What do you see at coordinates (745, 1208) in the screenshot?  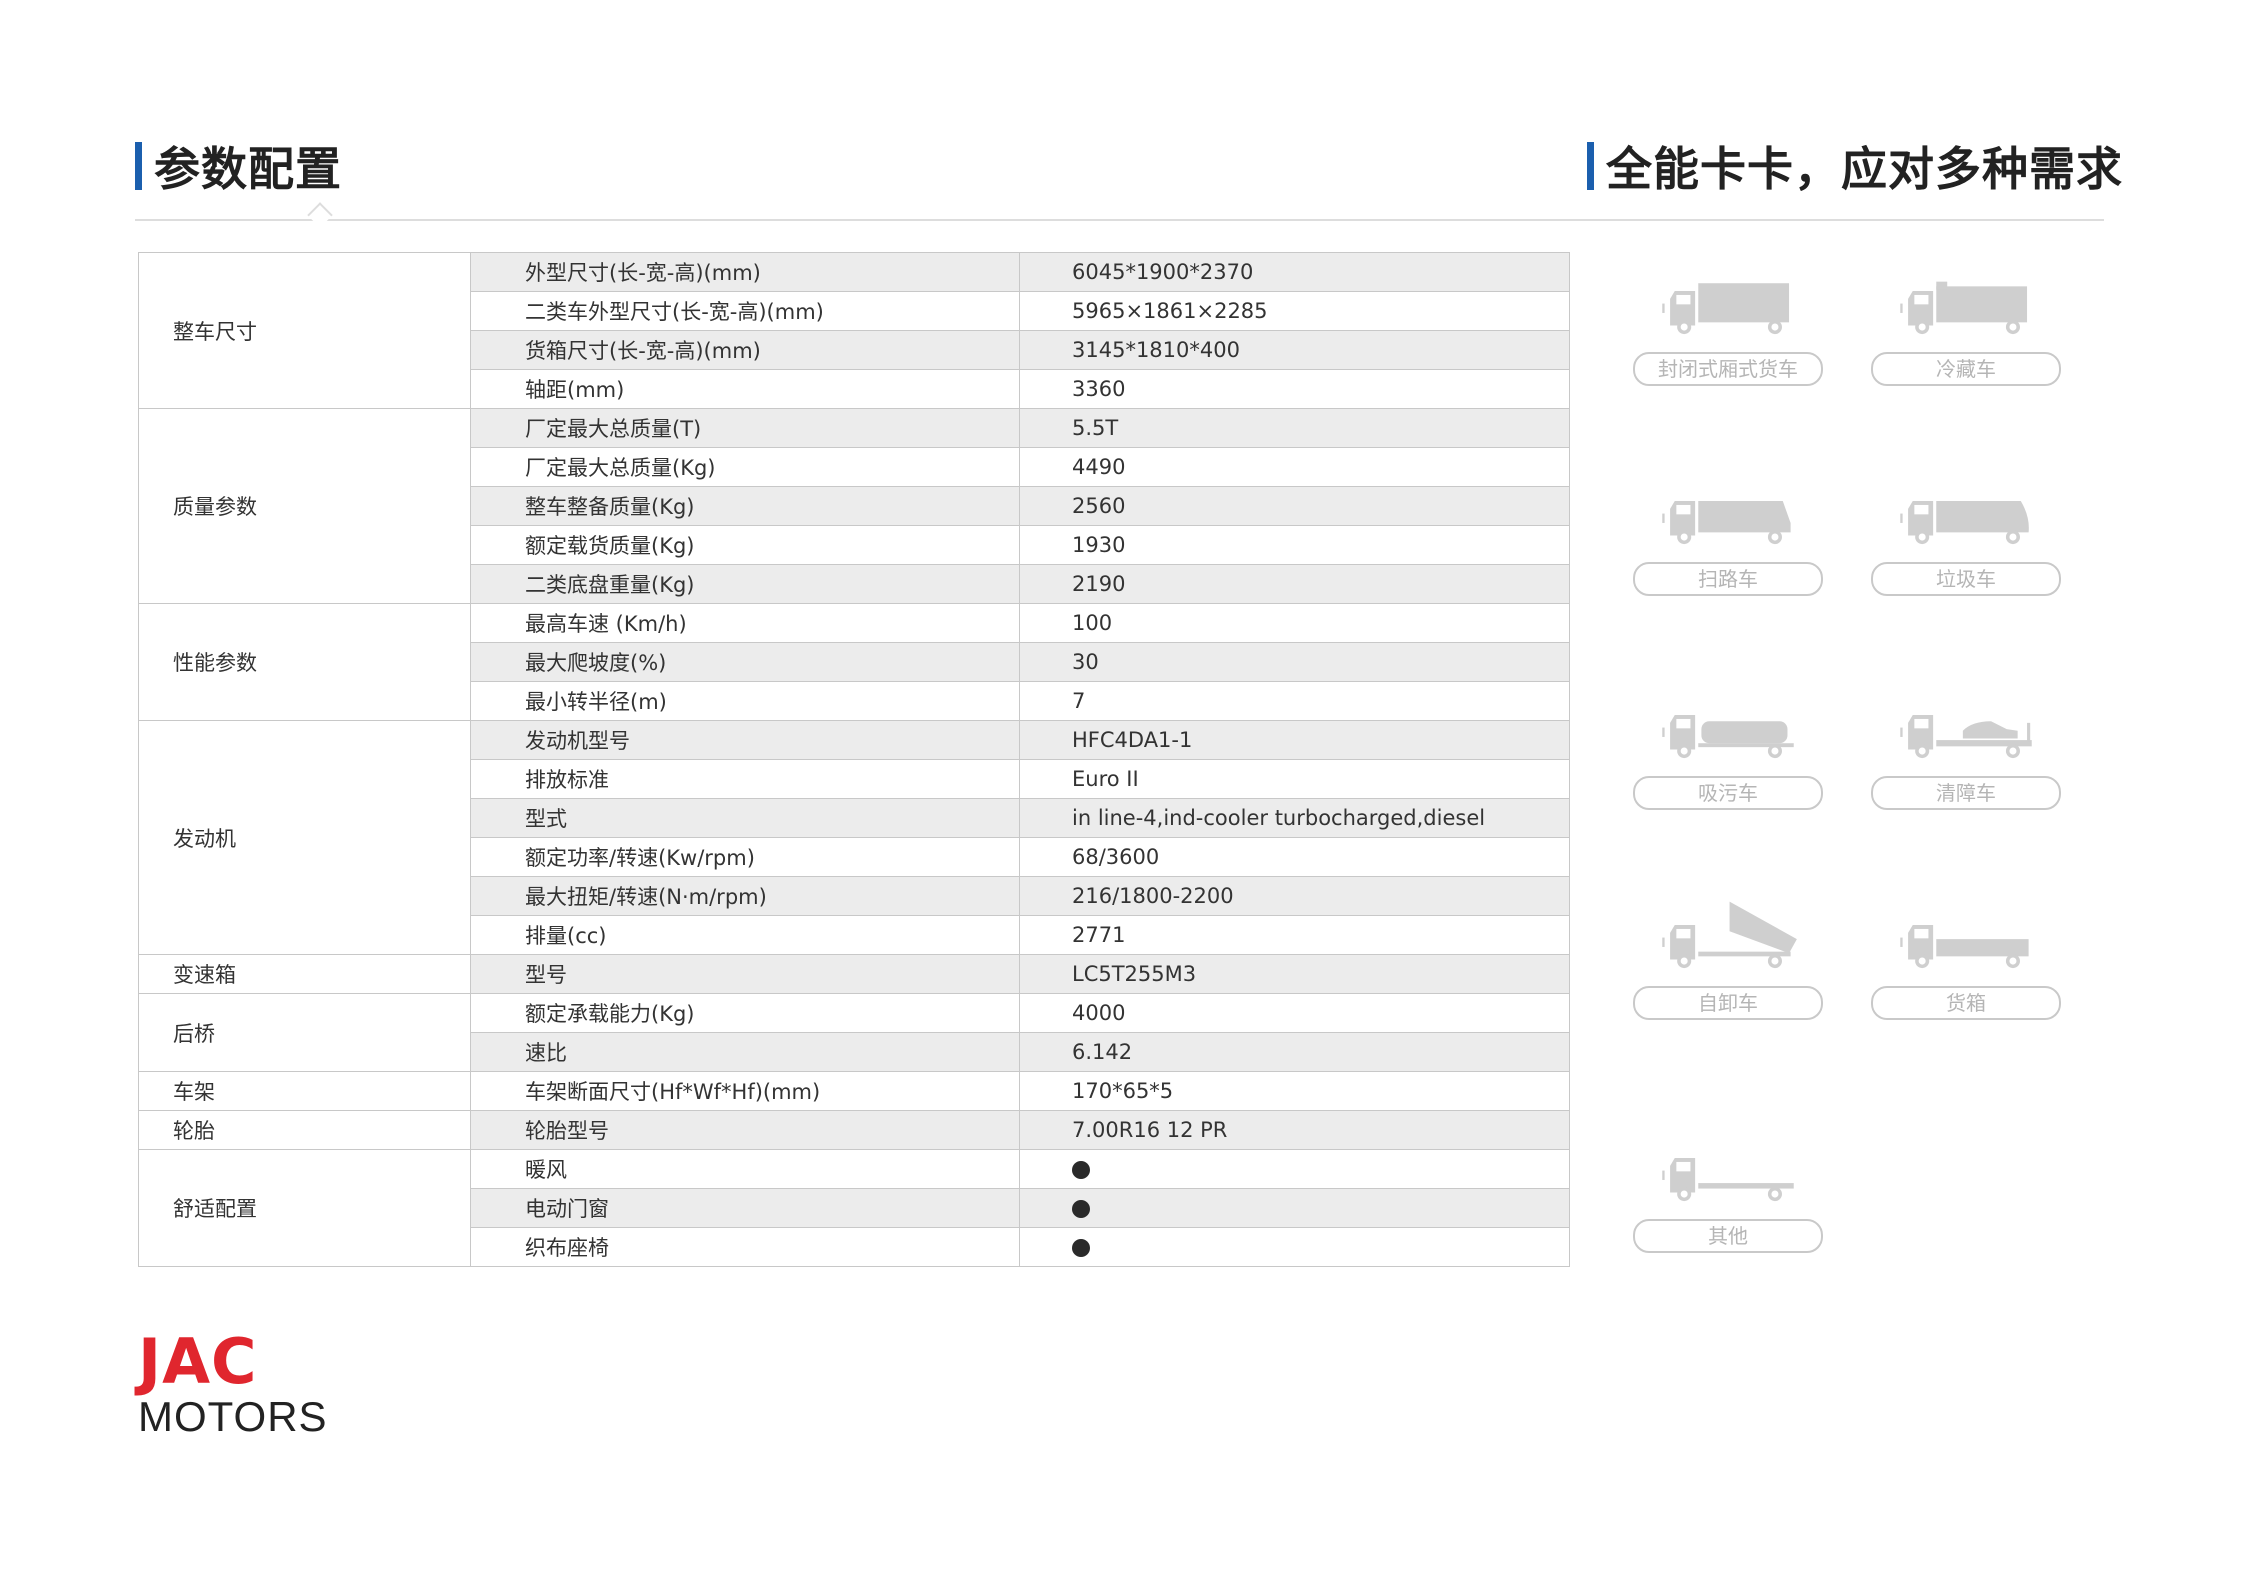 I see `param-cell: 电动门窗` at bounding box center [745, 1208].